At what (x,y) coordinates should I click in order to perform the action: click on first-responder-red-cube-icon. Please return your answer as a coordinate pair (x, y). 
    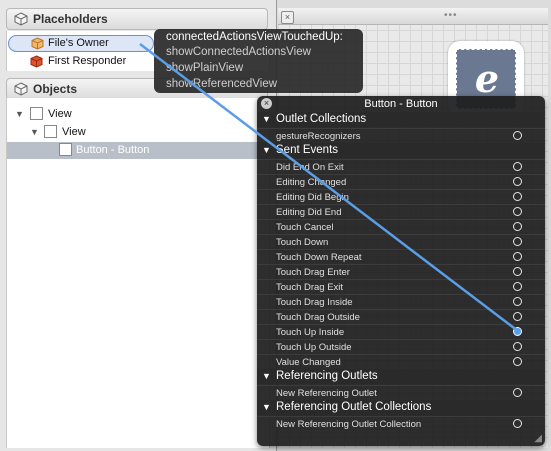
    Looking at the image, I should click on (36, 61).